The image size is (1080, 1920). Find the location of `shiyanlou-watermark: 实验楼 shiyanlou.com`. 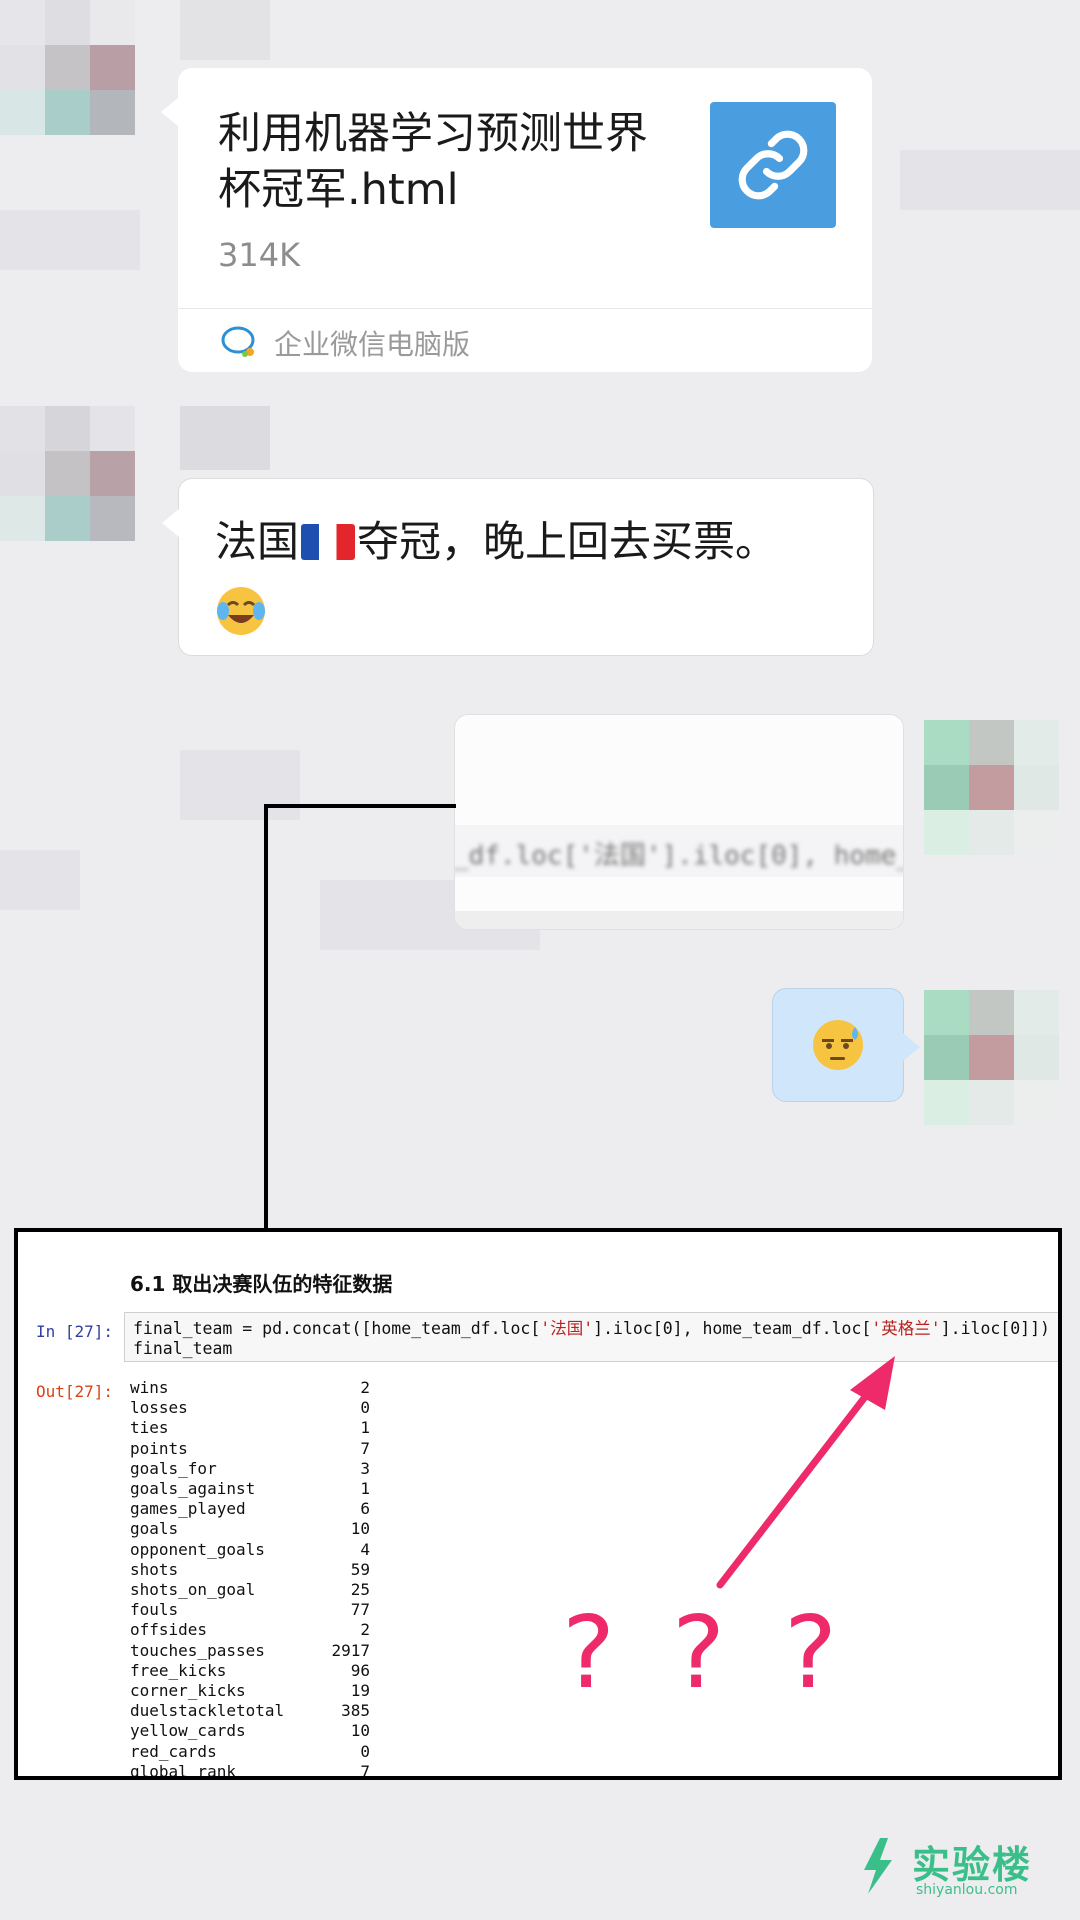

shiyanlou-watermark: 实验楼 shiyanlou.com is located at coordinates (958, 1869).